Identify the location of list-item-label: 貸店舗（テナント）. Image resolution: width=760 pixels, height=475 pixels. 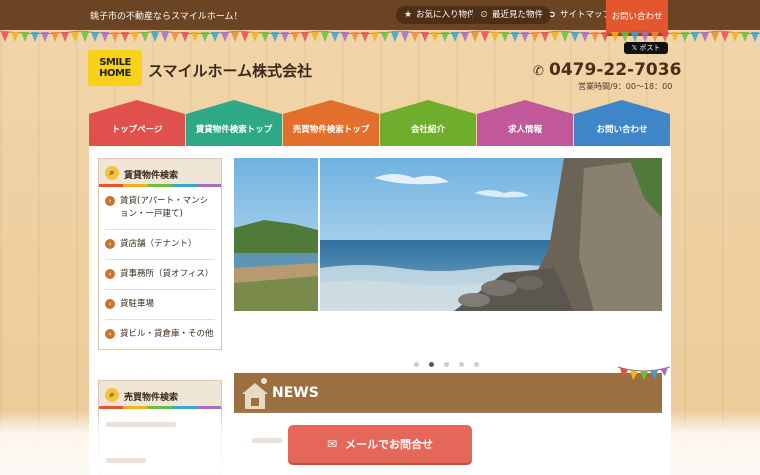
(158, 244).